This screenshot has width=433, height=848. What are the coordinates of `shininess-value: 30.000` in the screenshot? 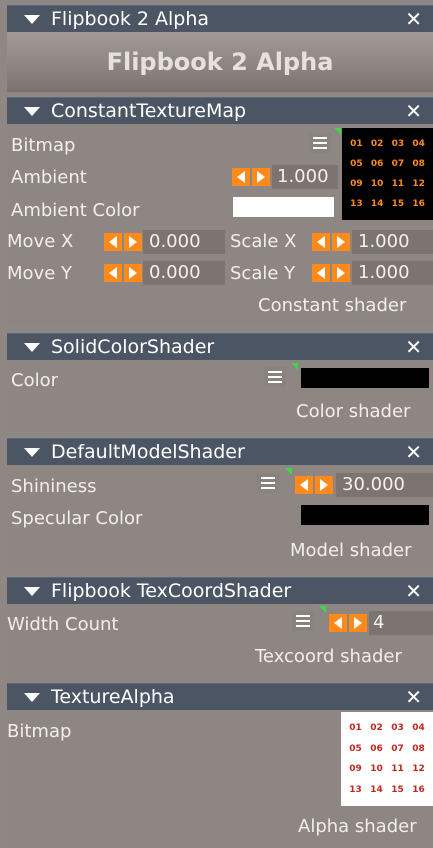 It's located at (373, 484).